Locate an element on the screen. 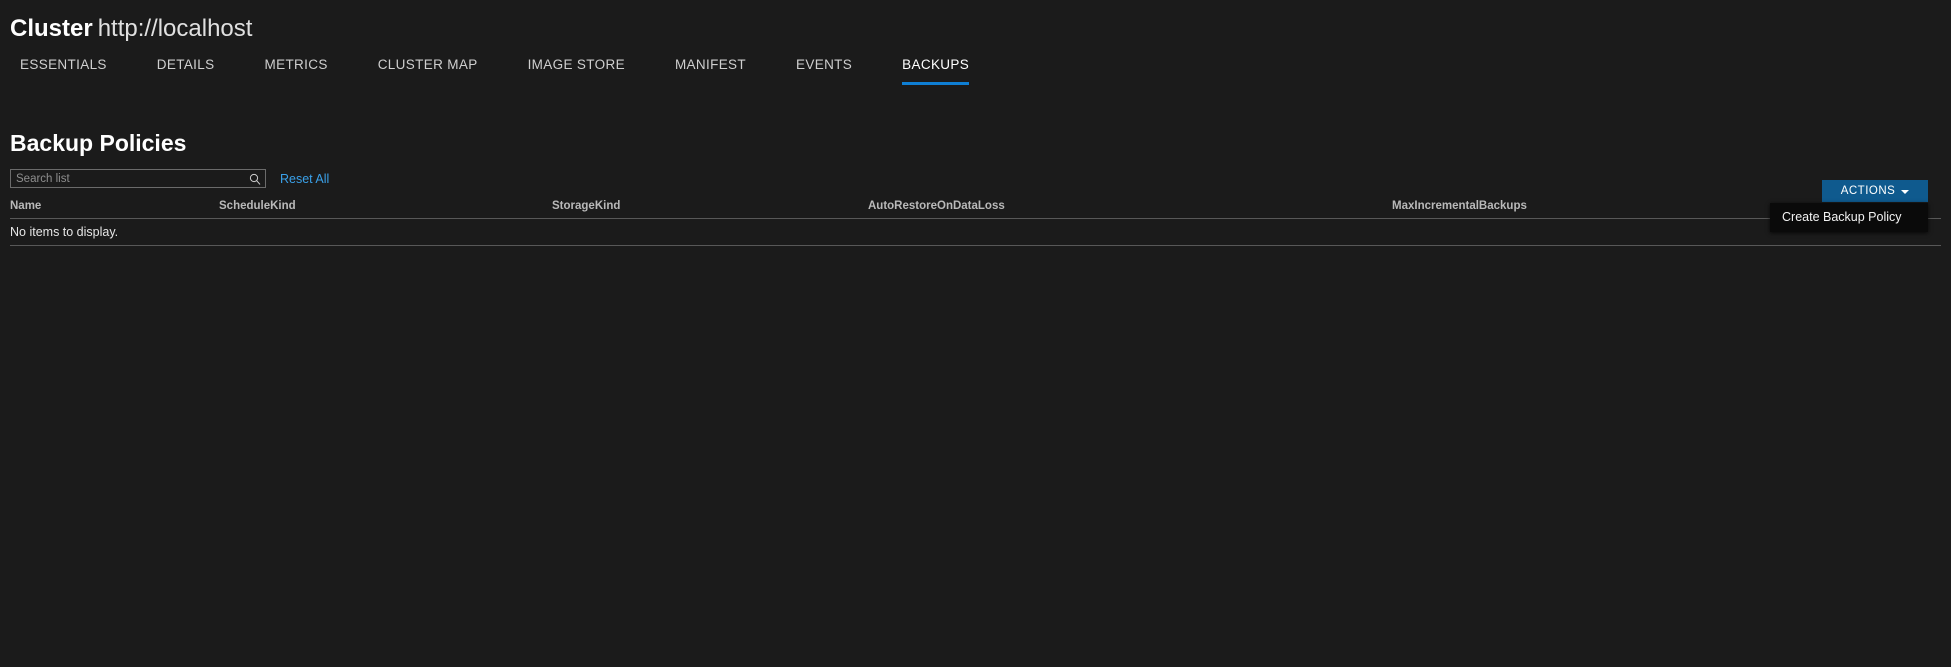 This screenshot has height=667, width=1951. tab-details: DETAILS is located at coordinates (186, 72).